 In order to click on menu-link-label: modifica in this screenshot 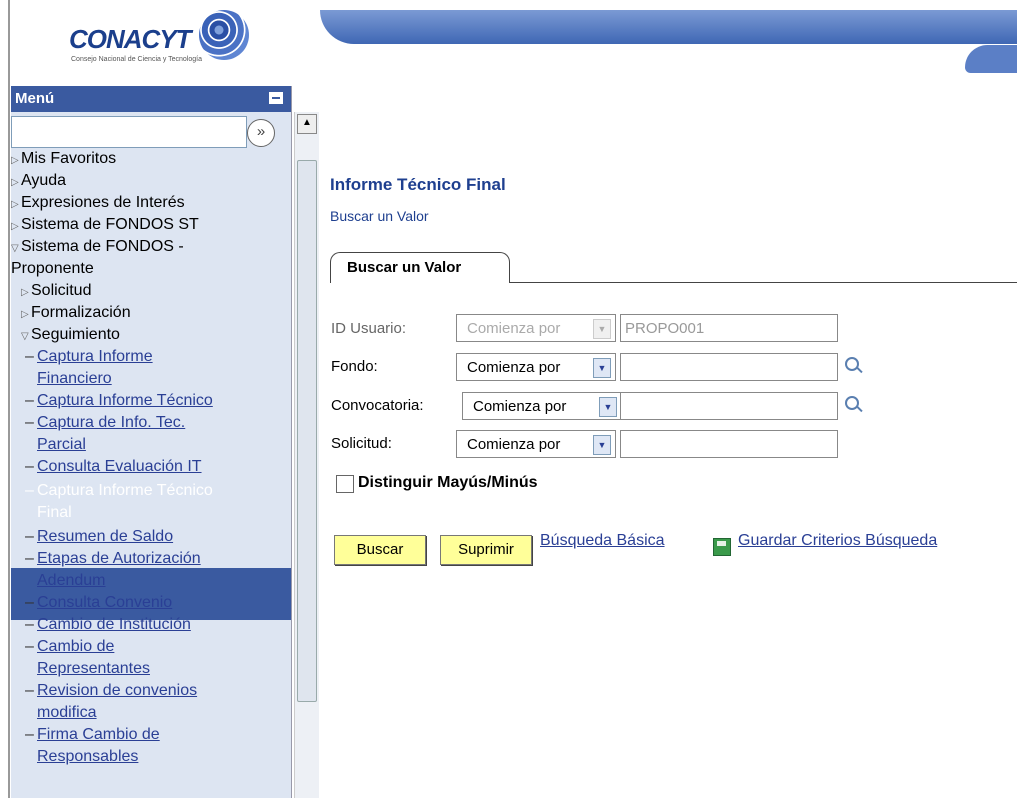, I will do `click(67, 712)`.